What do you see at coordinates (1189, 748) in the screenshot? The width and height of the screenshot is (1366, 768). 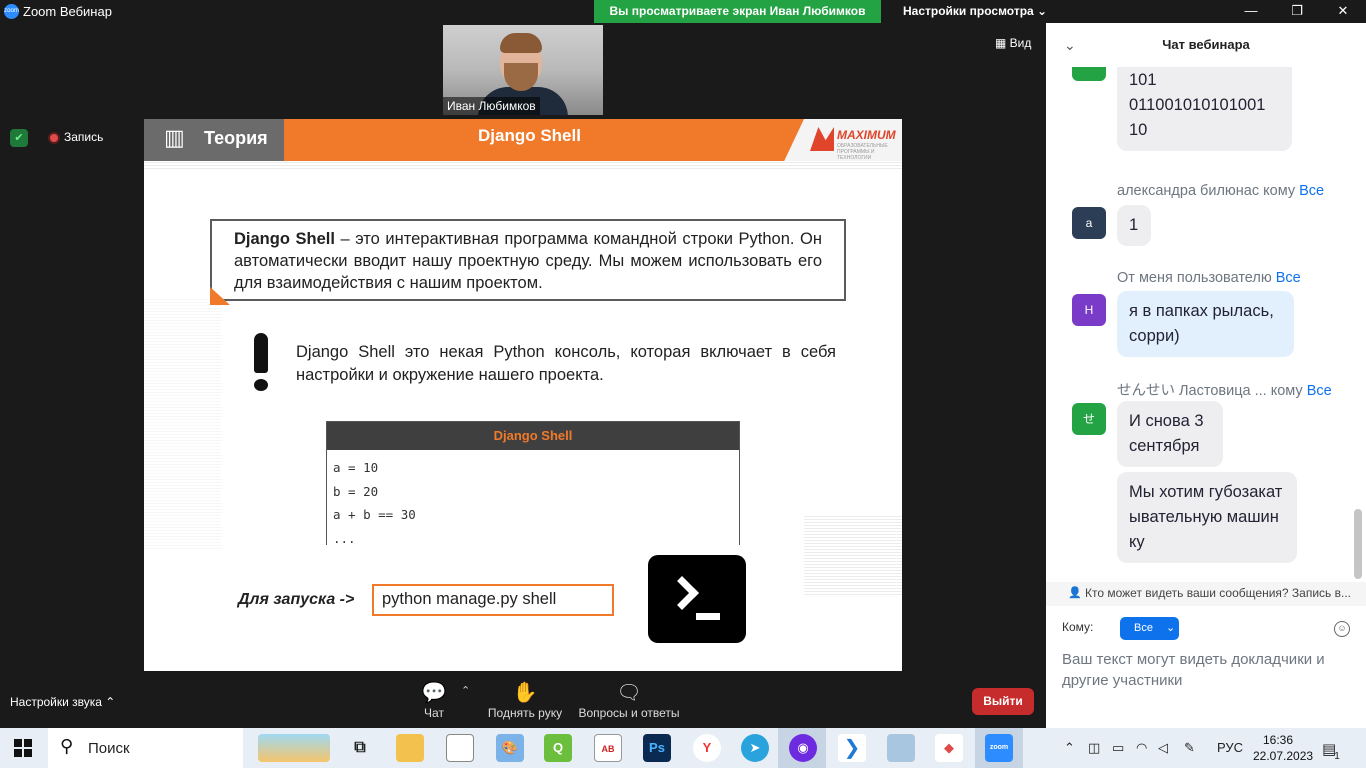 I see `pen-icon: ✎` at bounding box center [1189, 748].